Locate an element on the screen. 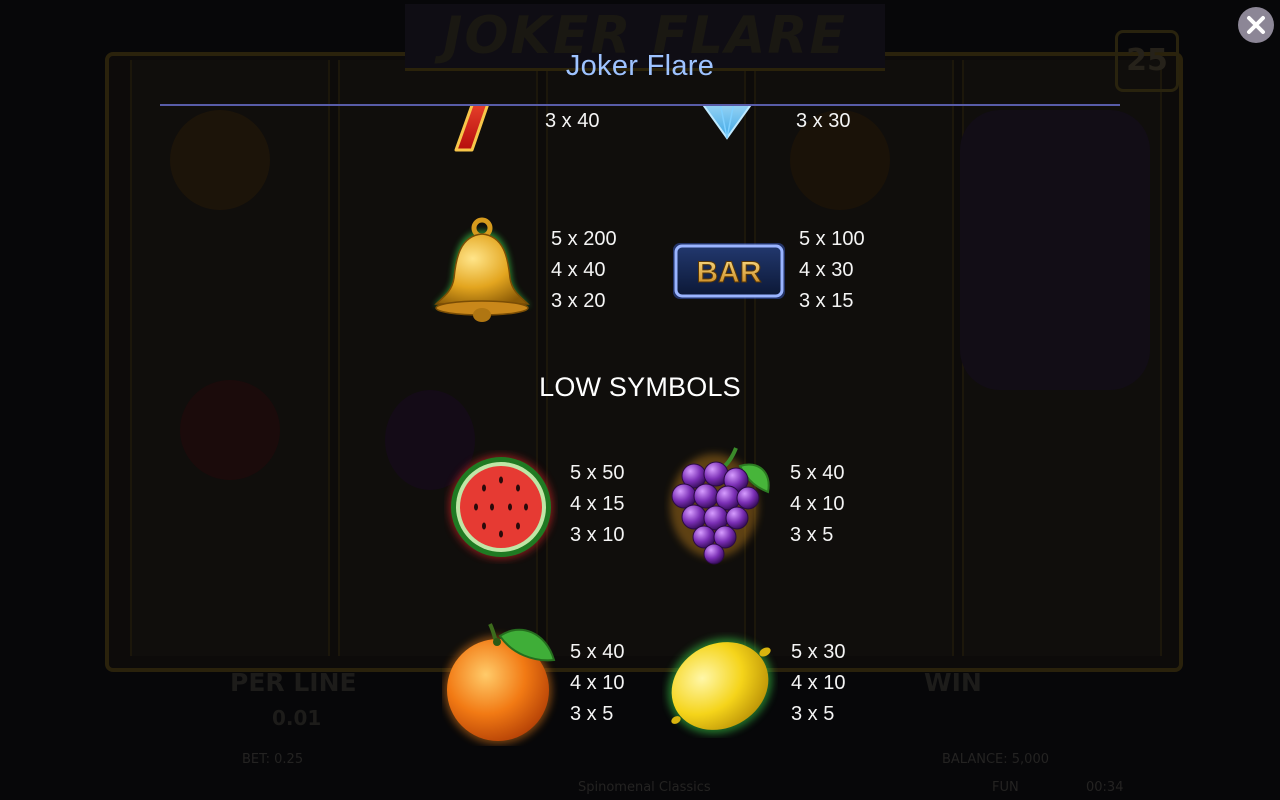  payout-line: 3 x 40 is located at coordinates (572, 121).